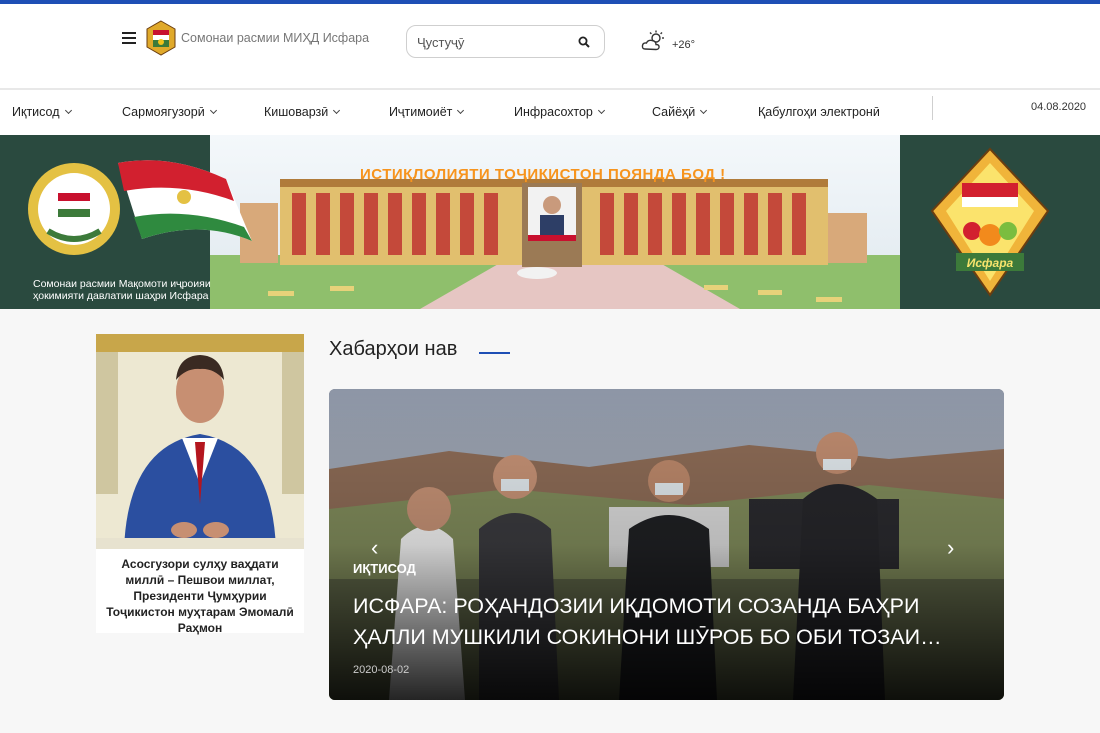  Describe the element at coordinates (275, 38) in the screenshot. I see `site-name: Сомонаи расмии МИҲД Исфара` at that location.